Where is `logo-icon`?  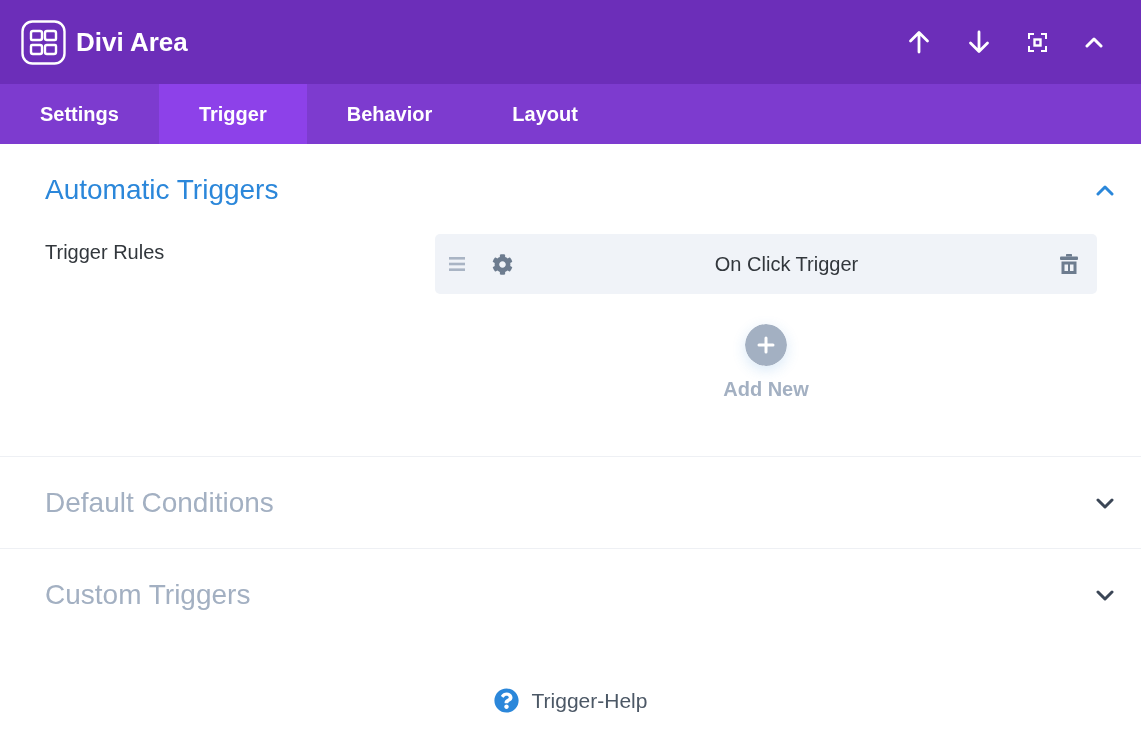 logo-icon is located at coordinates (43, 42).